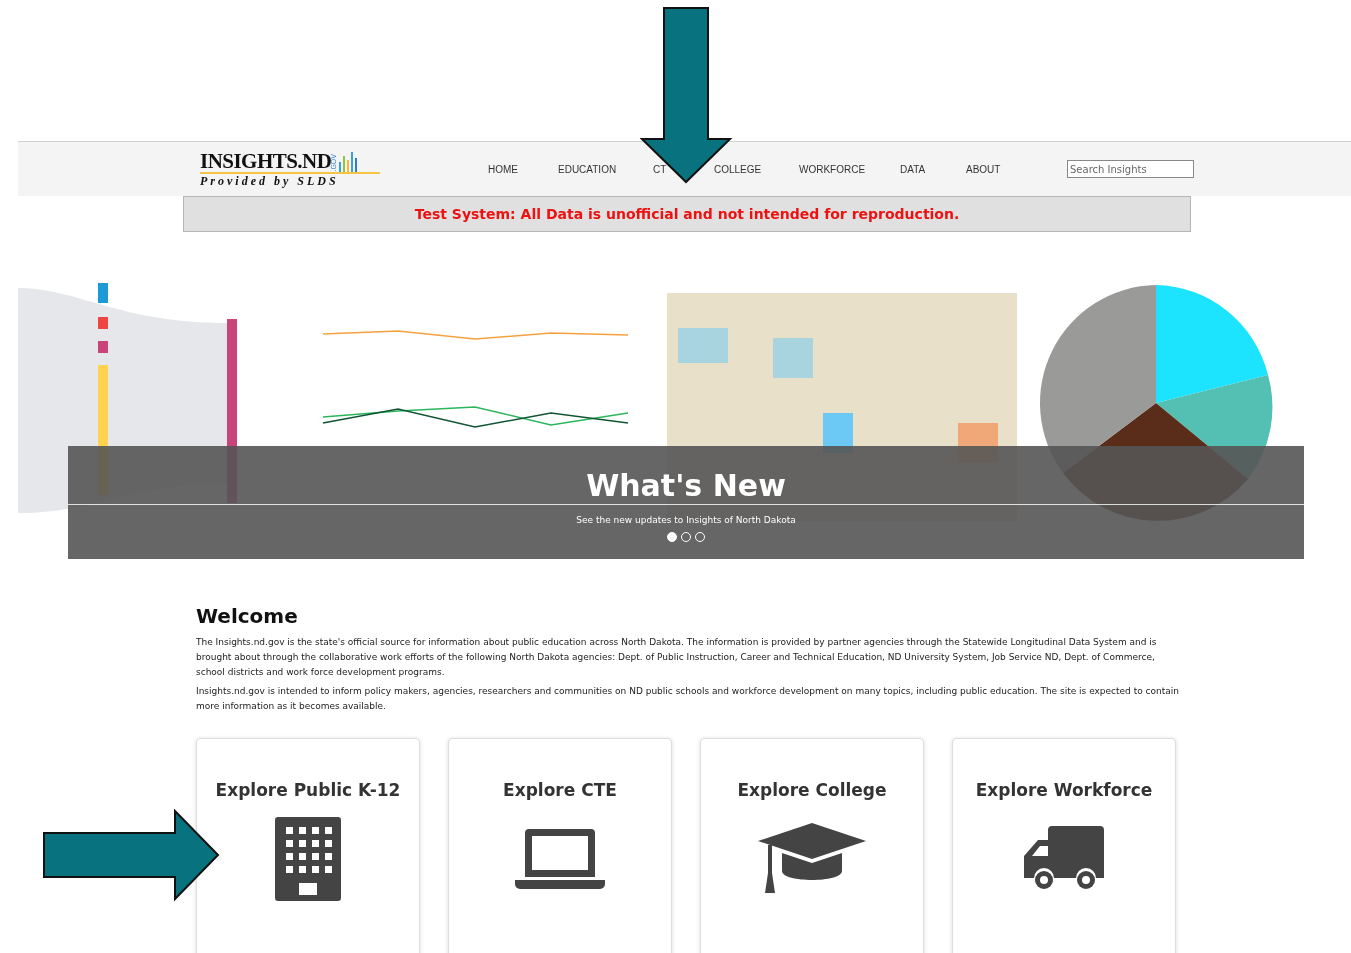 The width and height of the screenshot is (1351, 953). Describe the element at coordinates (560, 790) in the screenshot. I see `card-title: Explore CTE` at that location.